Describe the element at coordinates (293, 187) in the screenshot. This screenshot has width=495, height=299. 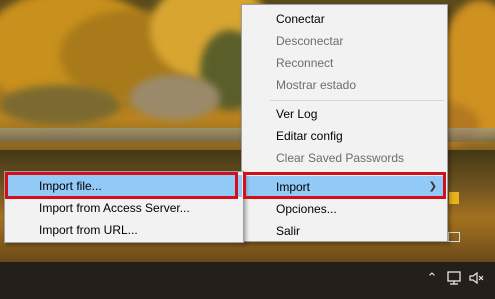
I see `import-label: Import` at that location.